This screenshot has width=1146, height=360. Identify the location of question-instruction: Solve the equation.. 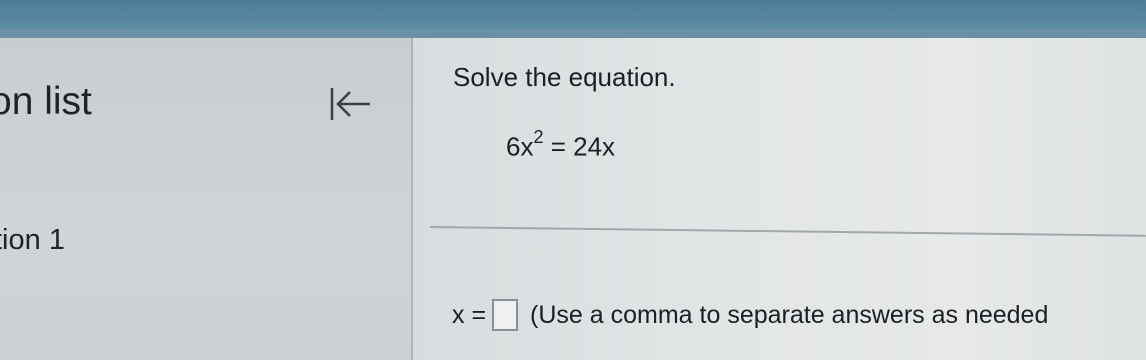
(564, 77).